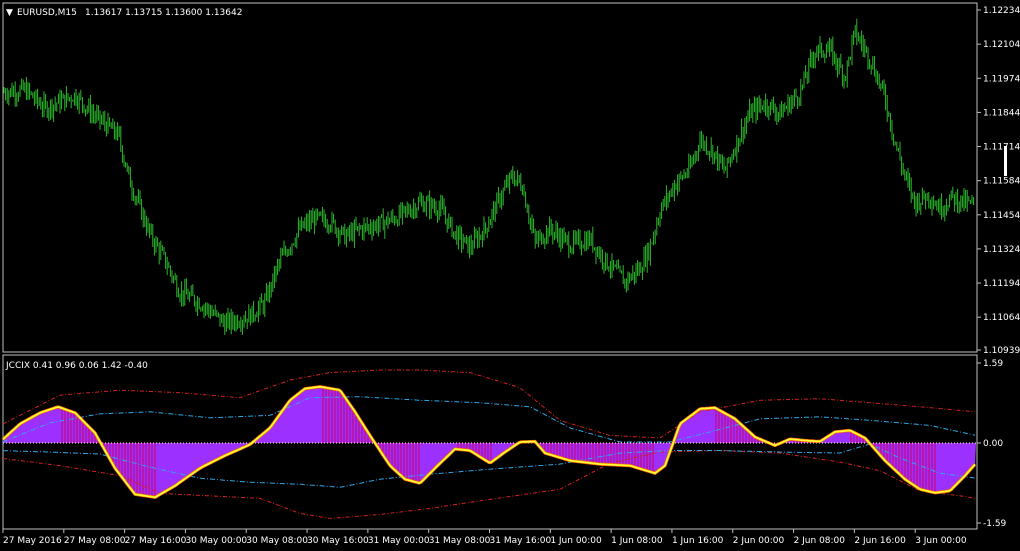  What do you see at coordinates (995, 524) in the screenshot?
I see `indicator-tick-label: -1.59` at bounding box center [995, 524].